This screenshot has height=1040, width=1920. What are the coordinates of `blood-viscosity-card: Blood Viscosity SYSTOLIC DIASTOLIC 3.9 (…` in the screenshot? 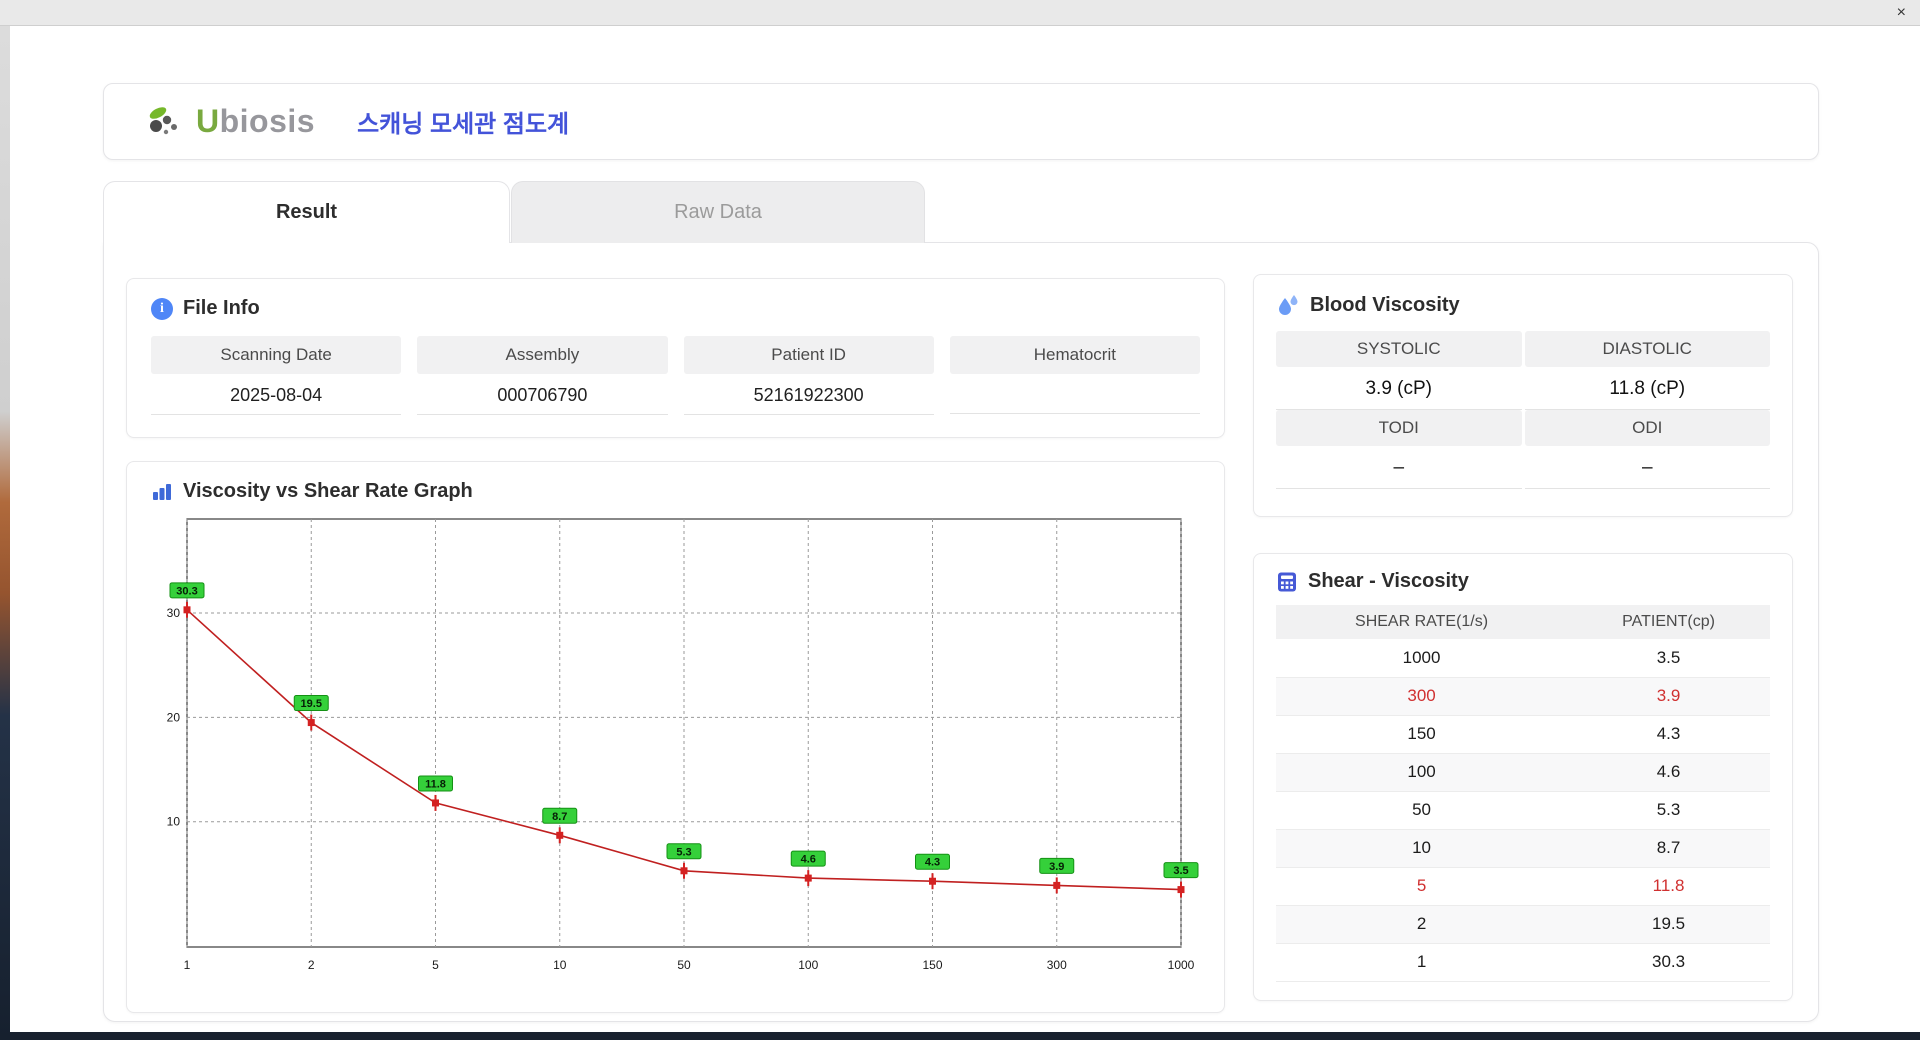 It's located at (1523, 395).